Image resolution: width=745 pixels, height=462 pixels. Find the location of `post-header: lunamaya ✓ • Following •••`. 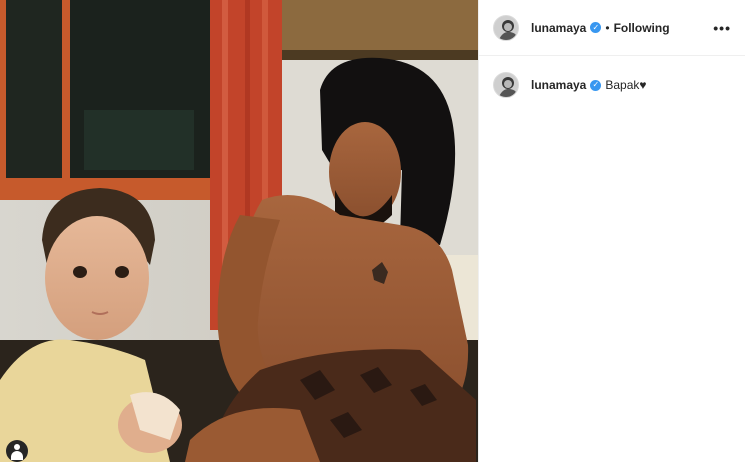

post-header: lunamaya ✓ • Following ••• is located at coordinates (612, 28).